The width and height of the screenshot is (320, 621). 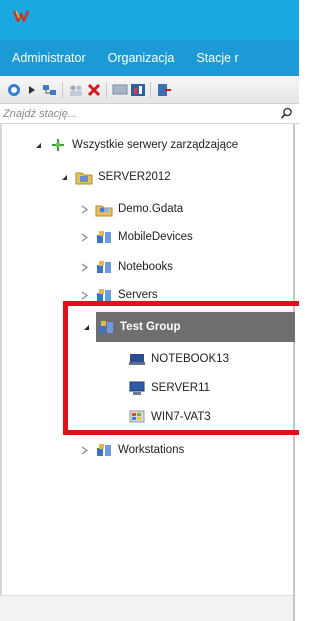 What do you see at coordinates (151, 209) in the screenshot?
I see `tree-node-label: Demo.Gdata` at bounding box center [151, 209].